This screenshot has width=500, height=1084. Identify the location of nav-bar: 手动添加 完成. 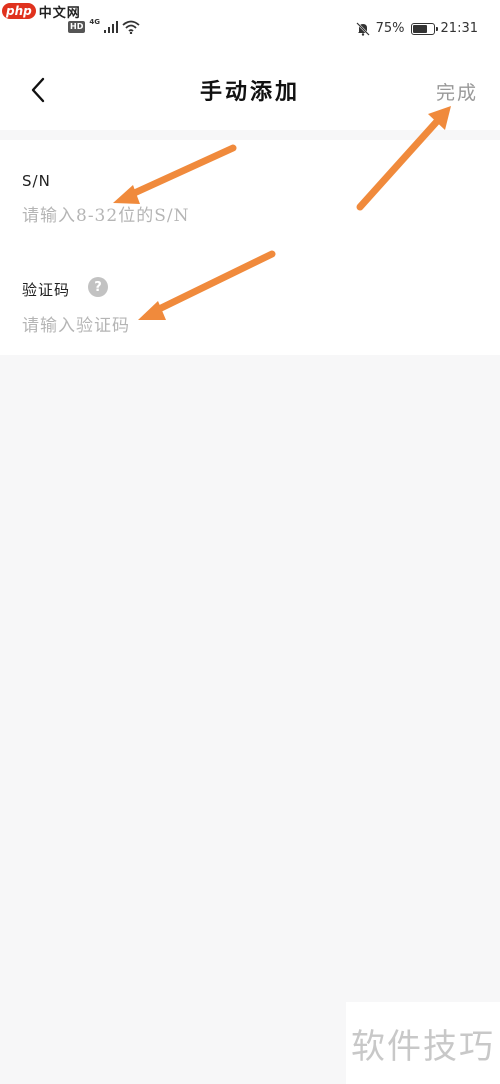
(250, 89).